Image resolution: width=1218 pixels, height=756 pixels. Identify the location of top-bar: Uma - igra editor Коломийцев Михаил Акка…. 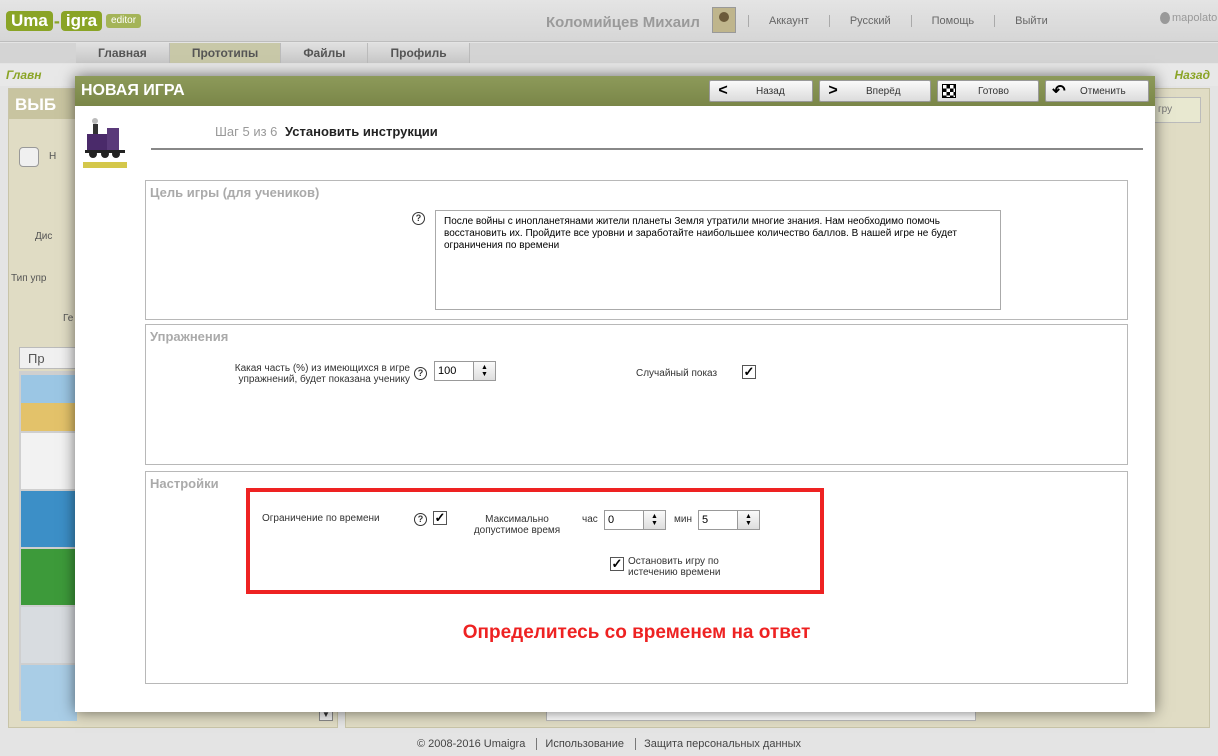
(609, 21).